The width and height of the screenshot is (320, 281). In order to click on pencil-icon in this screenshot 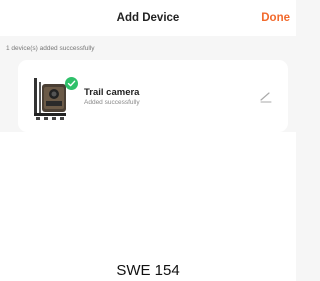, I will do `click(266, 96)`.